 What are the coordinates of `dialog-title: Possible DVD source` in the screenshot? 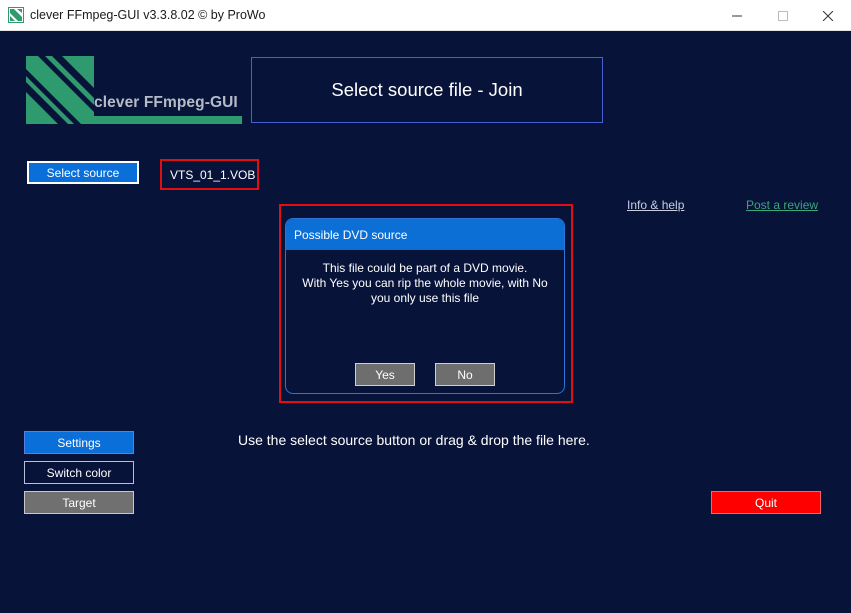 It's located at (351, 234).